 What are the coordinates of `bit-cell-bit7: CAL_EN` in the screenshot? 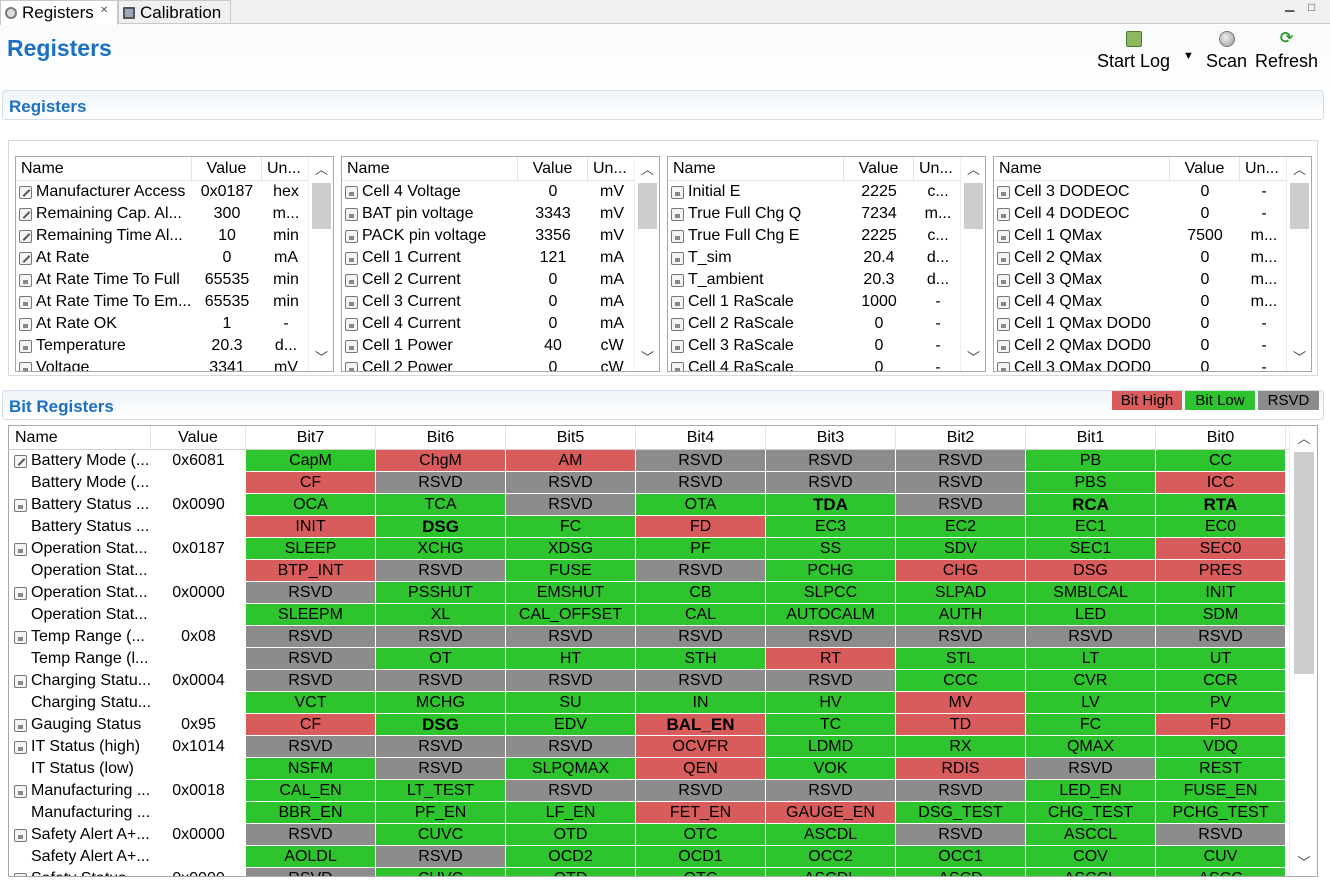 It's located at (311, 791).